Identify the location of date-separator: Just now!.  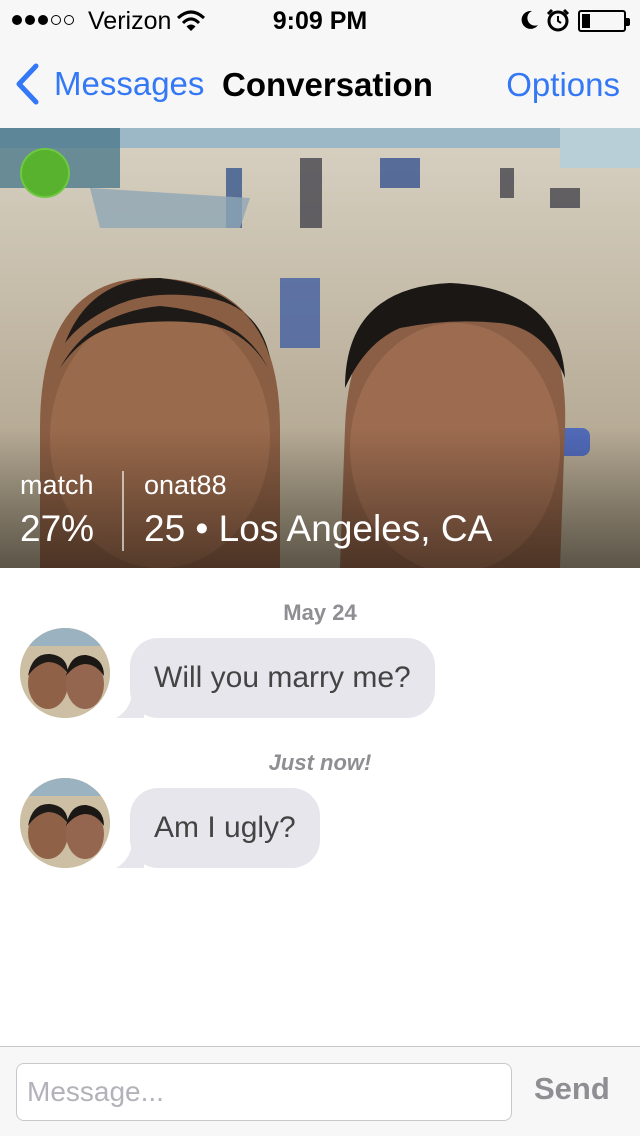
(320, 762).